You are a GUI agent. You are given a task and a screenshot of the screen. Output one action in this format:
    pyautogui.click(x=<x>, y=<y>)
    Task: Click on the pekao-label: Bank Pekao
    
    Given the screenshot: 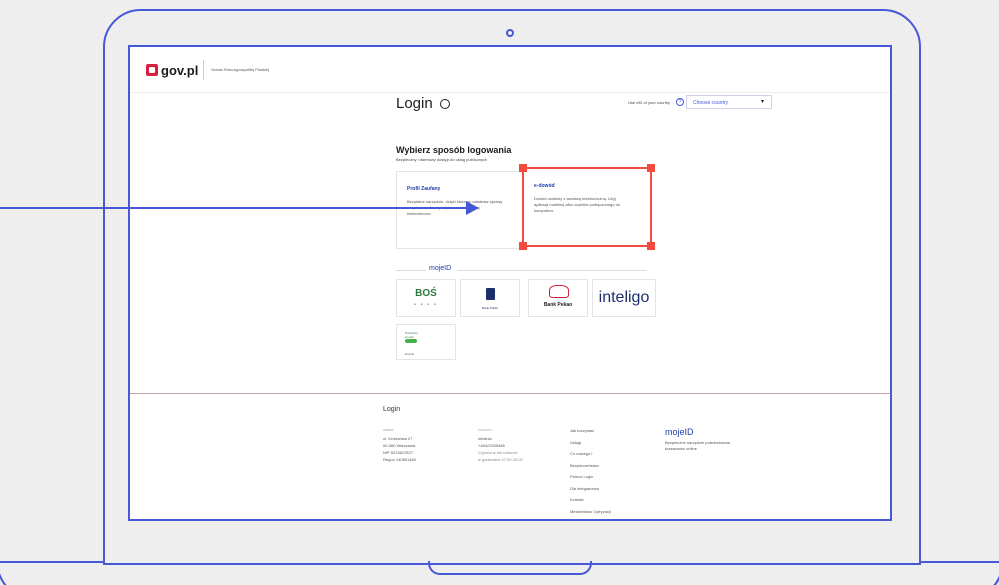 What is the action you would take?
    pyautogui.click(x=558, y=305)
    